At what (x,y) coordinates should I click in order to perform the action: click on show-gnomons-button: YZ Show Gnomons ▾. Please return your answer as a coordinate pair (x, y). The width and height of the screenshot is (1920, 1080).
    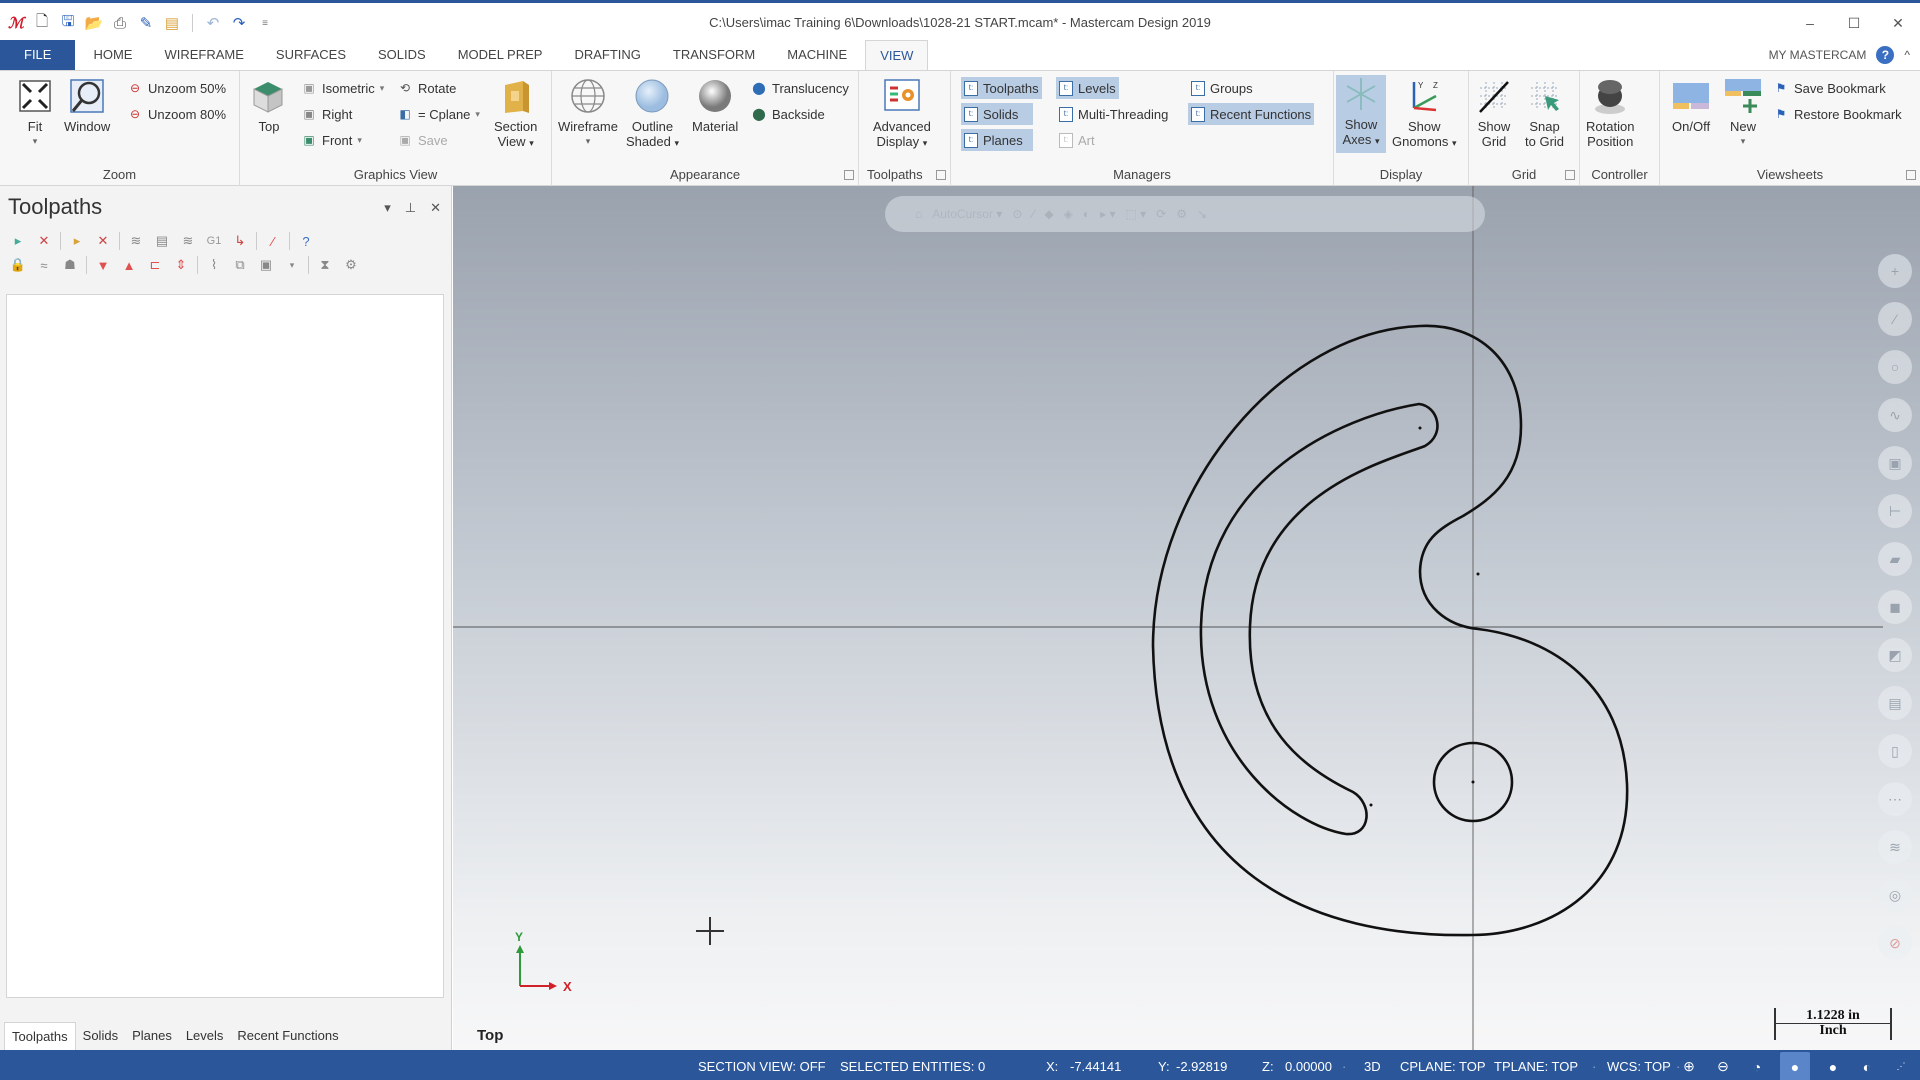
    Looking at the image, I should click on (1424, 114).